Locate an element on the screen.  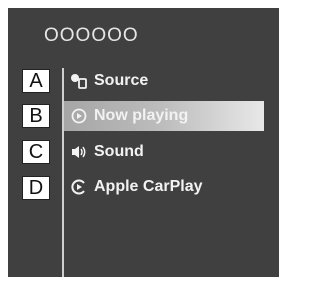
menu-item-sound: Sound is located at coordinates (171, 152).